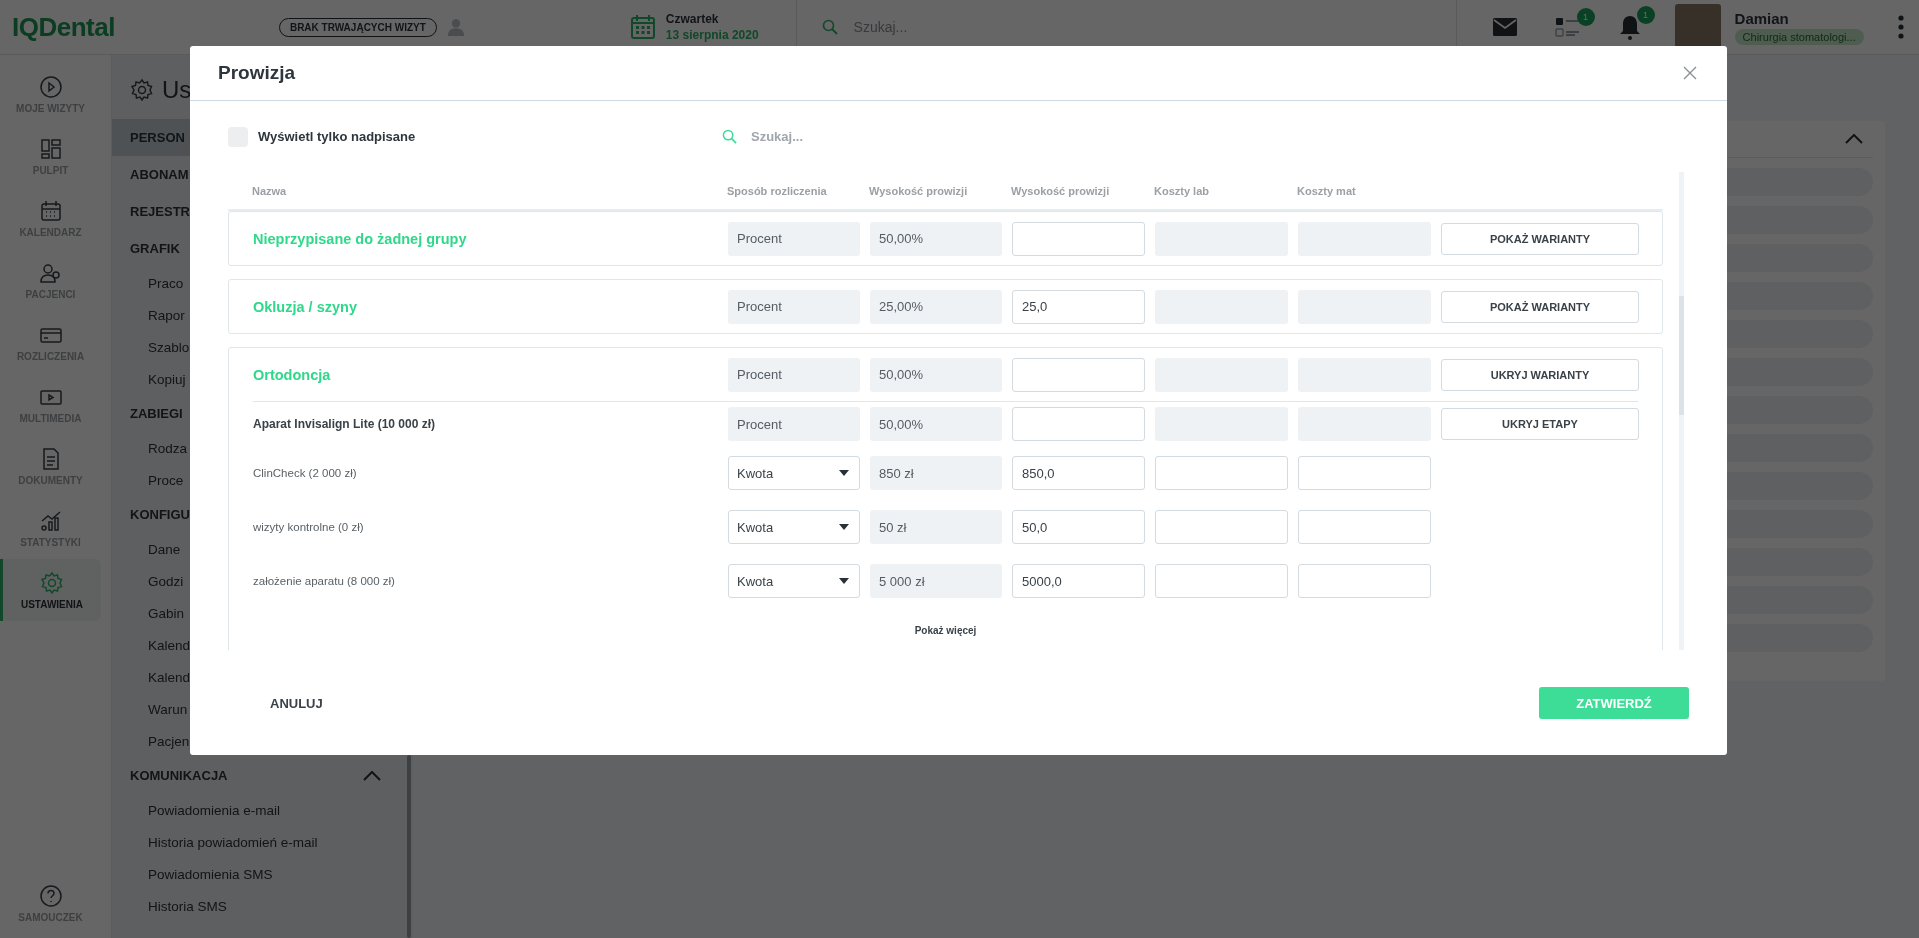 This screenshot has height=938, width=1919. What do you see at coordinates (324, 581) in the screenshot?
I see `stage-name: założenie aparatu (8 000 zł)` at bounding box center [324, 581].